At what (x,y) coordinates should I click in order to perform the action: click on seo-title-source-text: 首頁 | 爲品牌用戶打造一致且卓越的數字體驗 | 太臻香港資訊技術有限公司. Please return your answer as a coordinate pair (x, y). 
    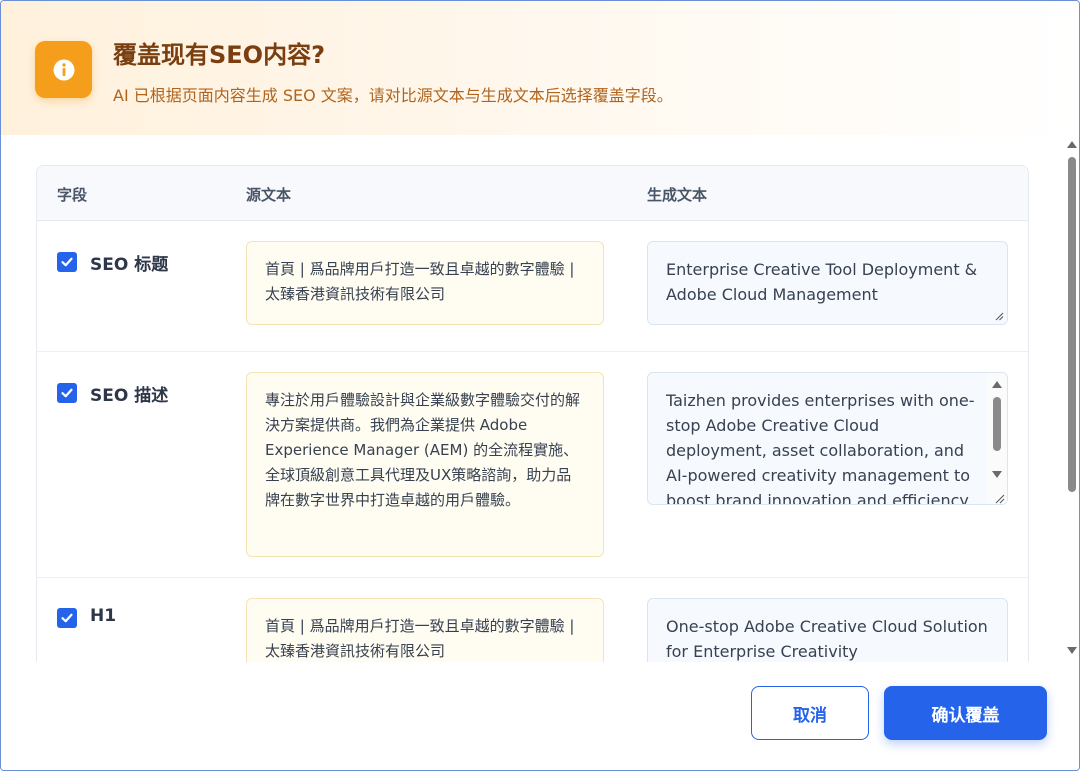
    Looking at the image, I should click on (425, 283).